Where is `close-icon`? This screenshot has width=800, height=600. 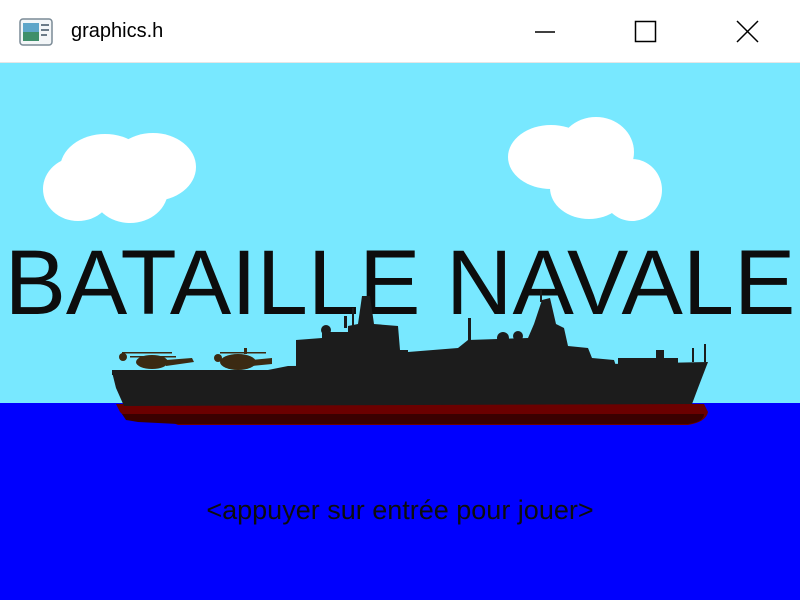 close-icon is located at coordinates (747, 31).